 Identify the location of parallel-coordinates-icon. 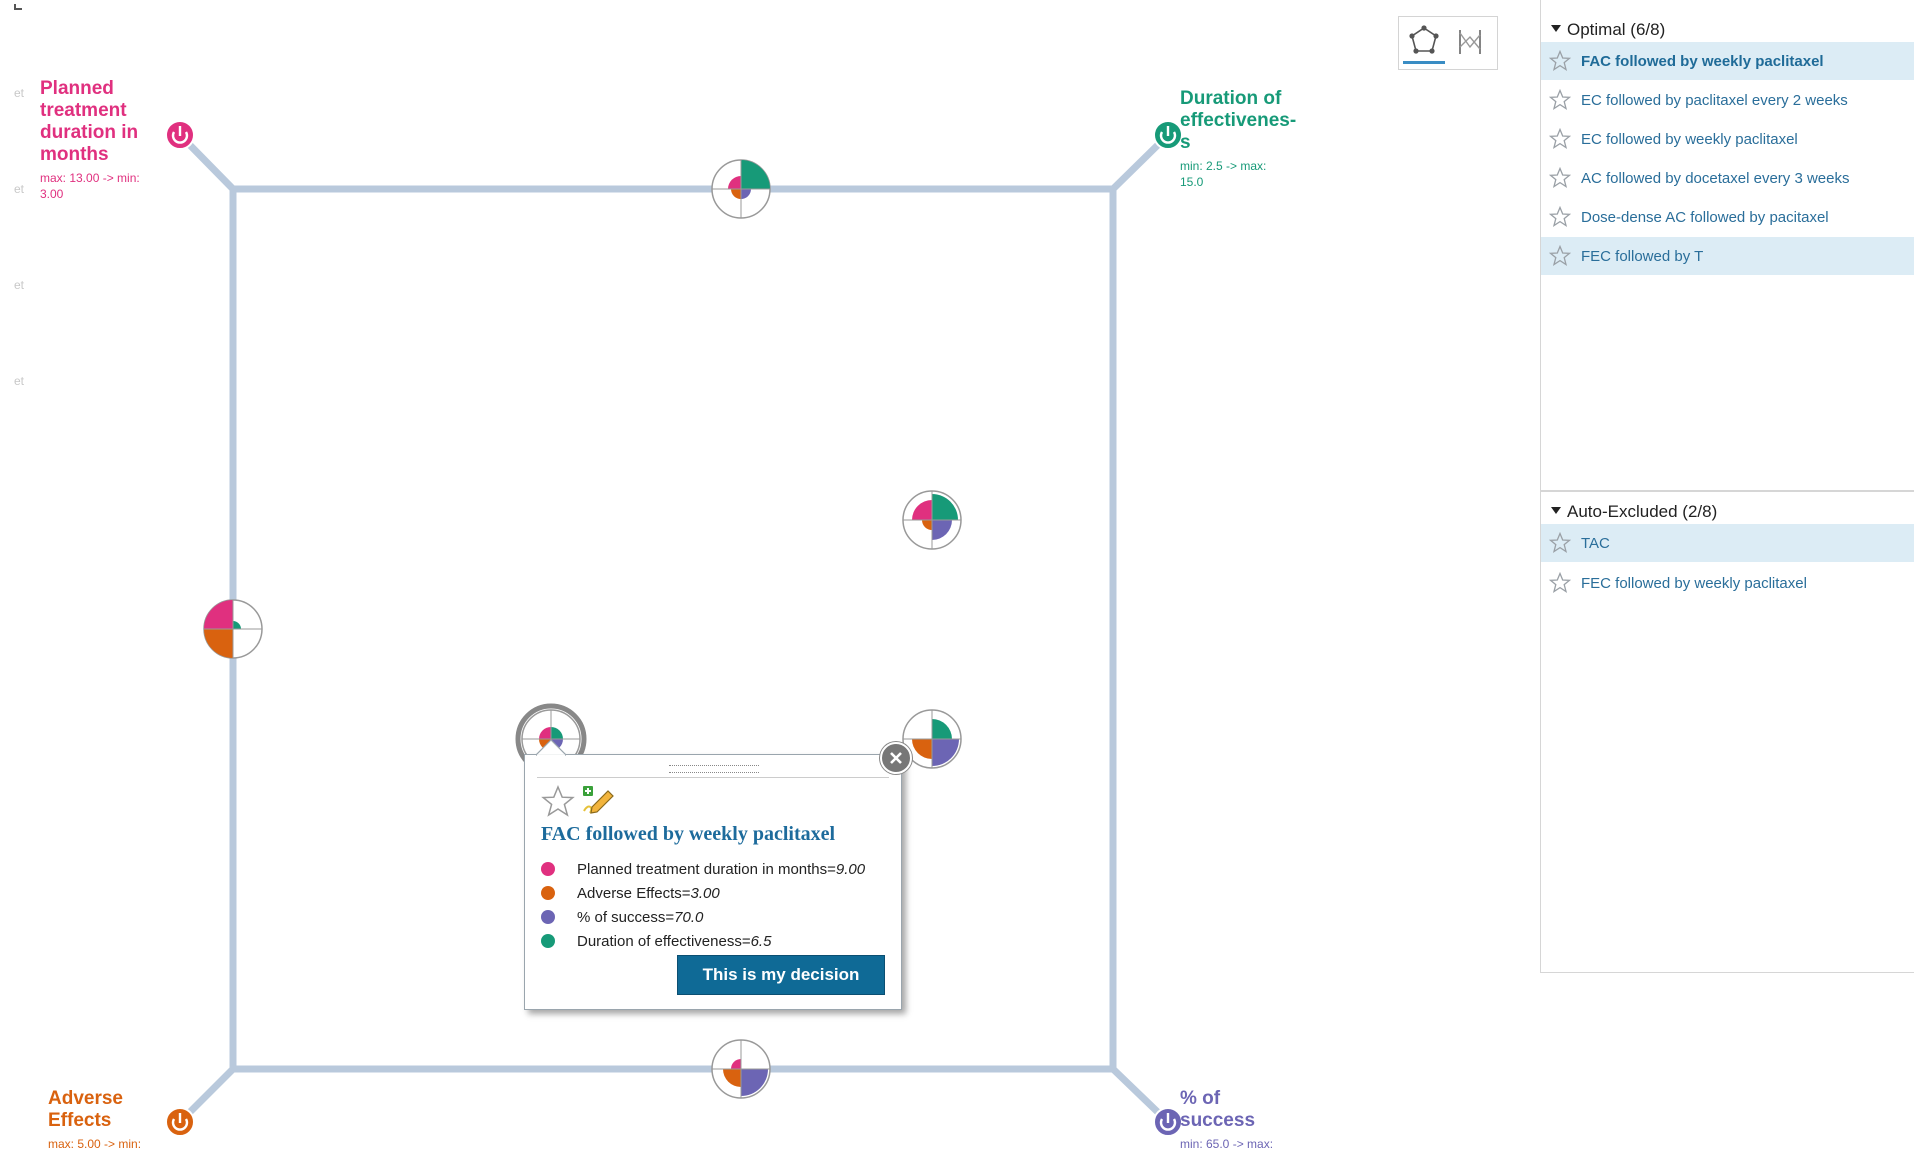
(1470, 42).